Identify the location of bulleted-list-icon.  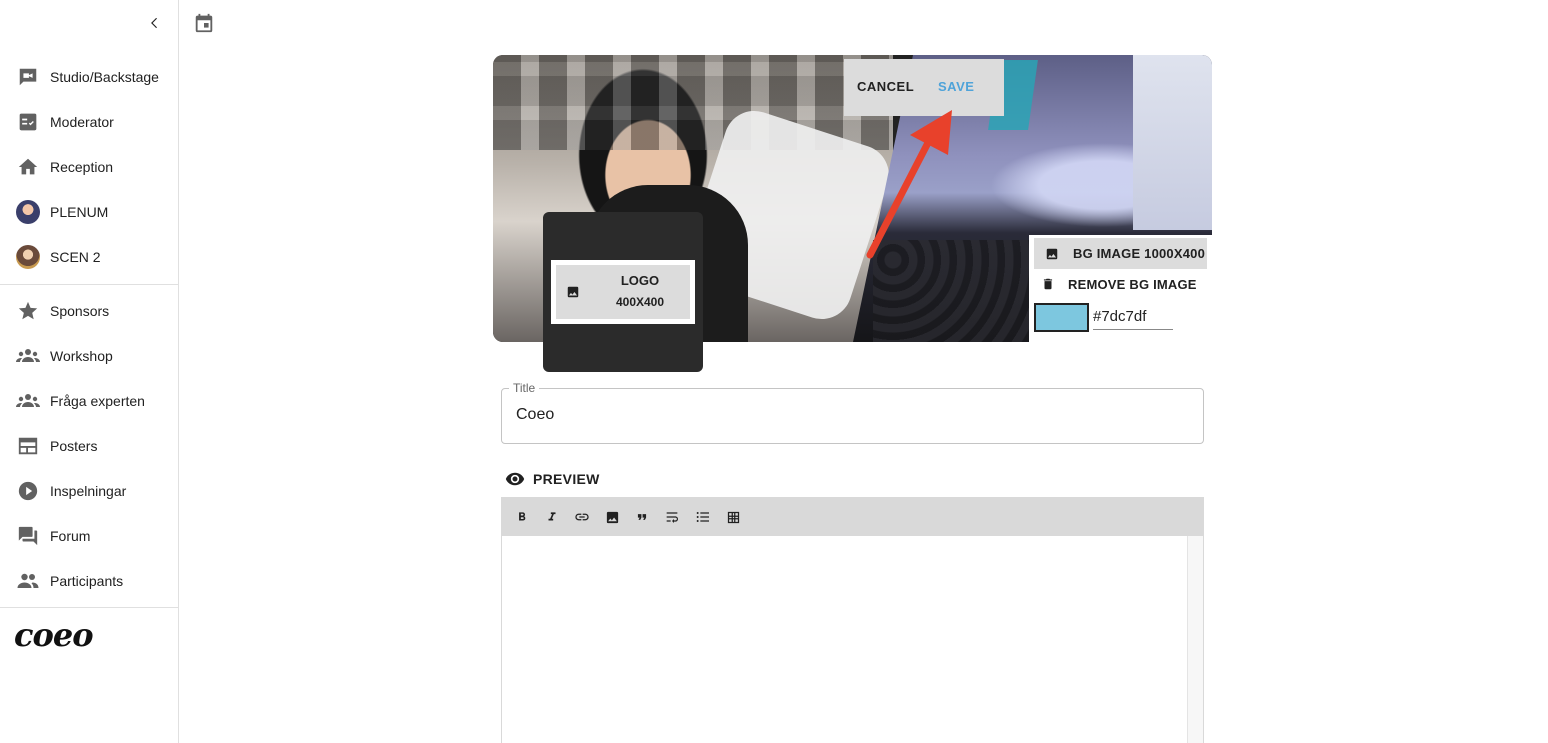
(702, 517).